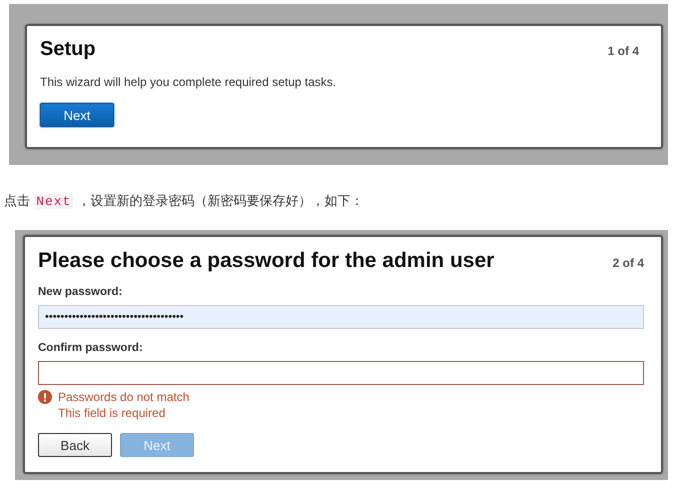 This screenshot has height=496, width=677. I want to click on field-label: Confirm password:, so click(91, 348).